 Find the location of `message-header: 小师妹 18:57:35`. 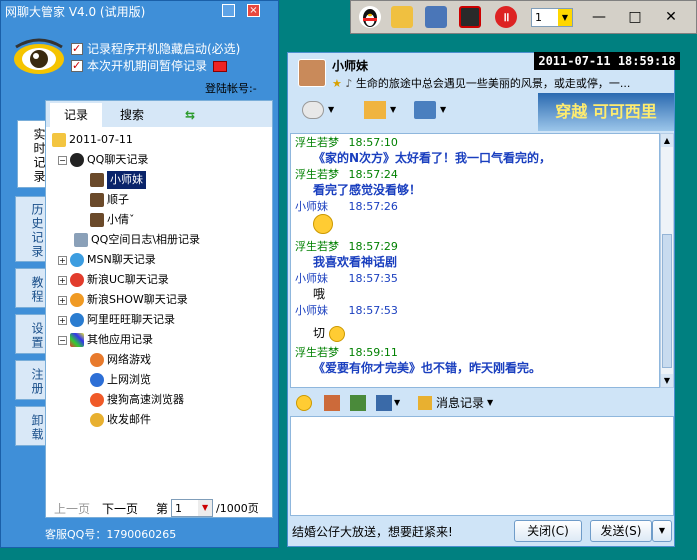

message-header: 小师妹 18:57:35 is located at coordinates (346, 278).